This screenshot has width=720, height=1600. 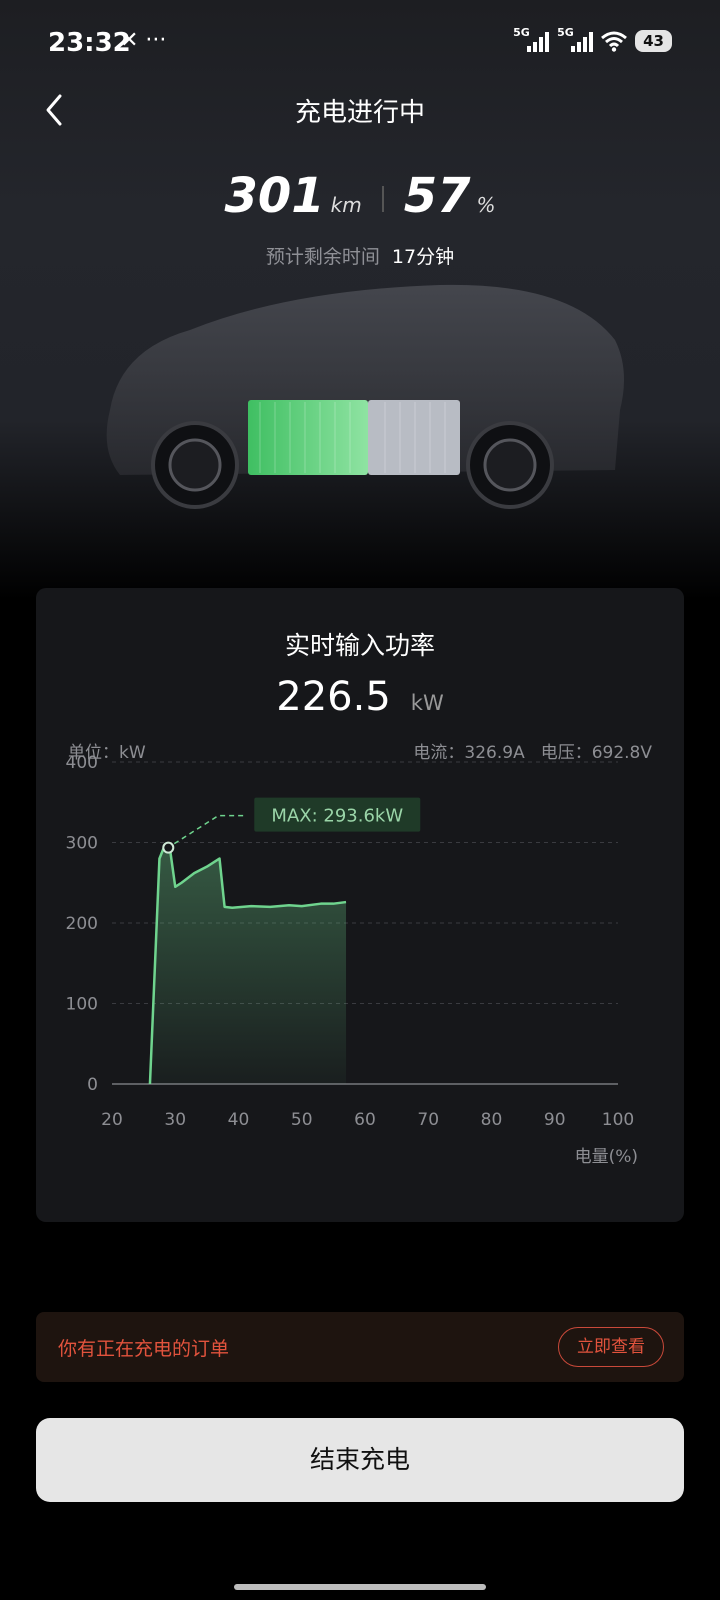 I want to click on max-leader-line, so click(x=210, y=829).